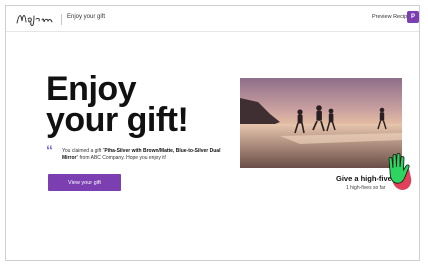  Describe the element at coordinates (400, 172) in the screenshot. I see `high-five-hand-icon` at that location.